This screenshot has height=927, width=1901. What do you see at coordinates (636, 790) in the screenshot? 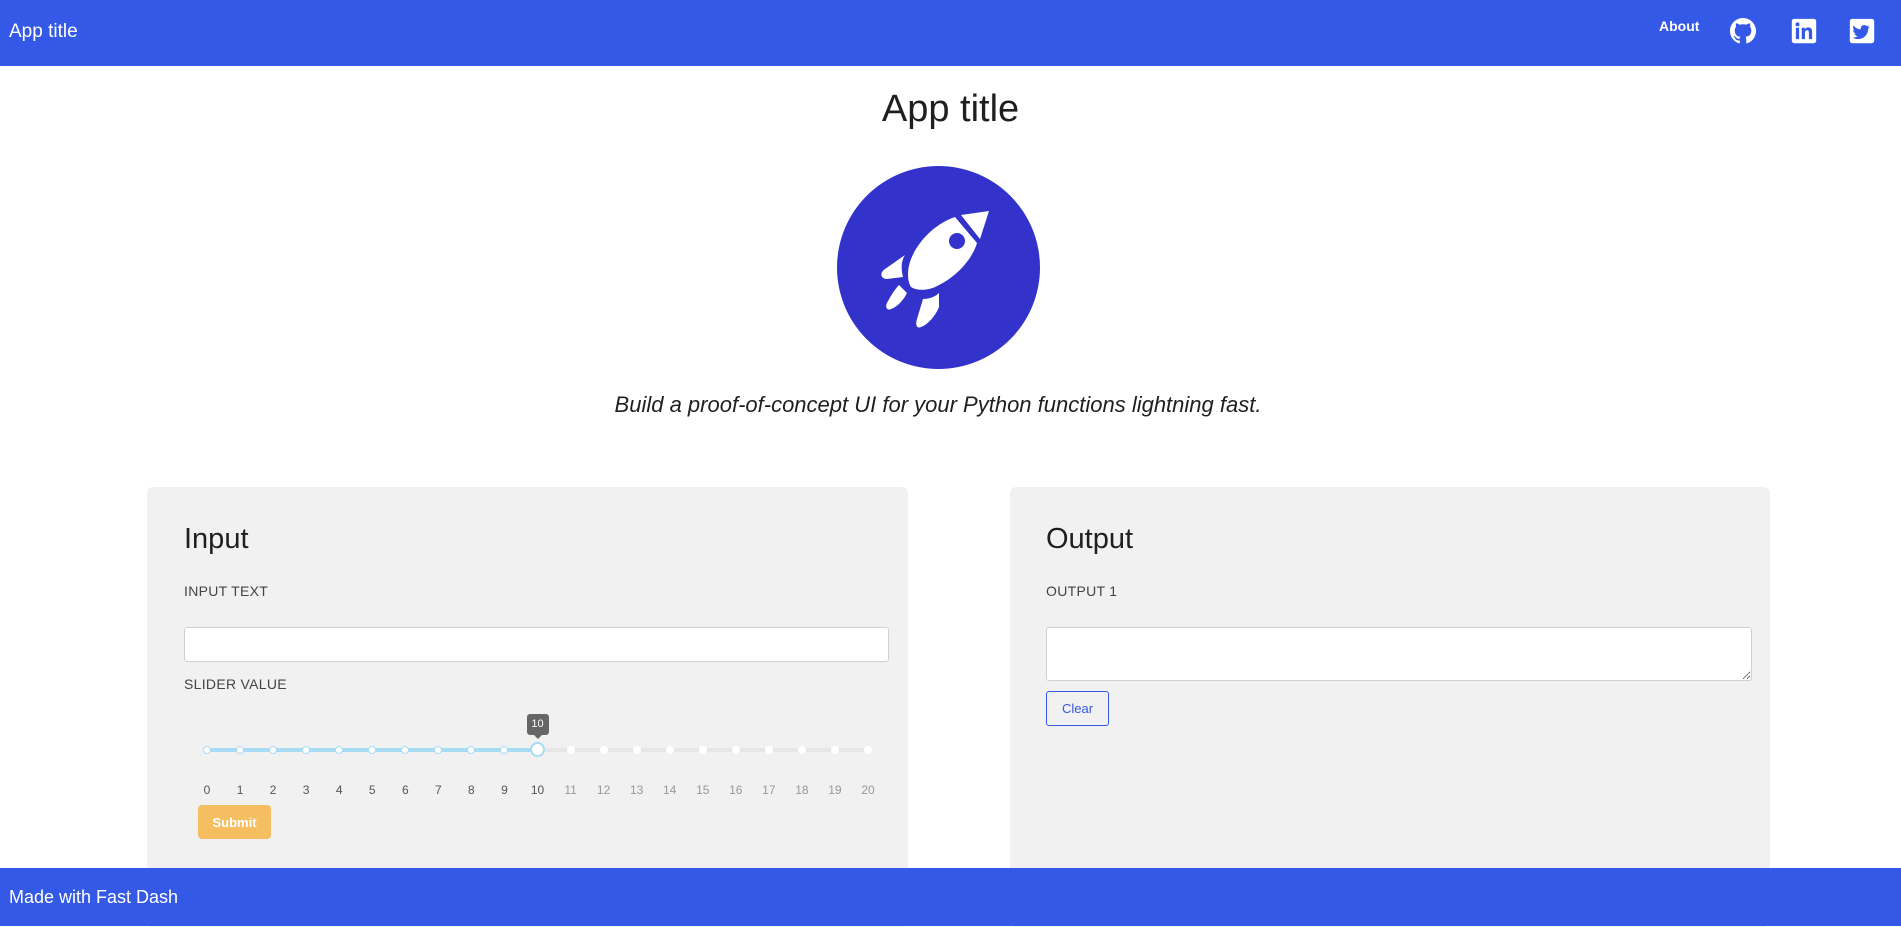
I see `slider-mark-label: 13` at bounding box center [636, 790].